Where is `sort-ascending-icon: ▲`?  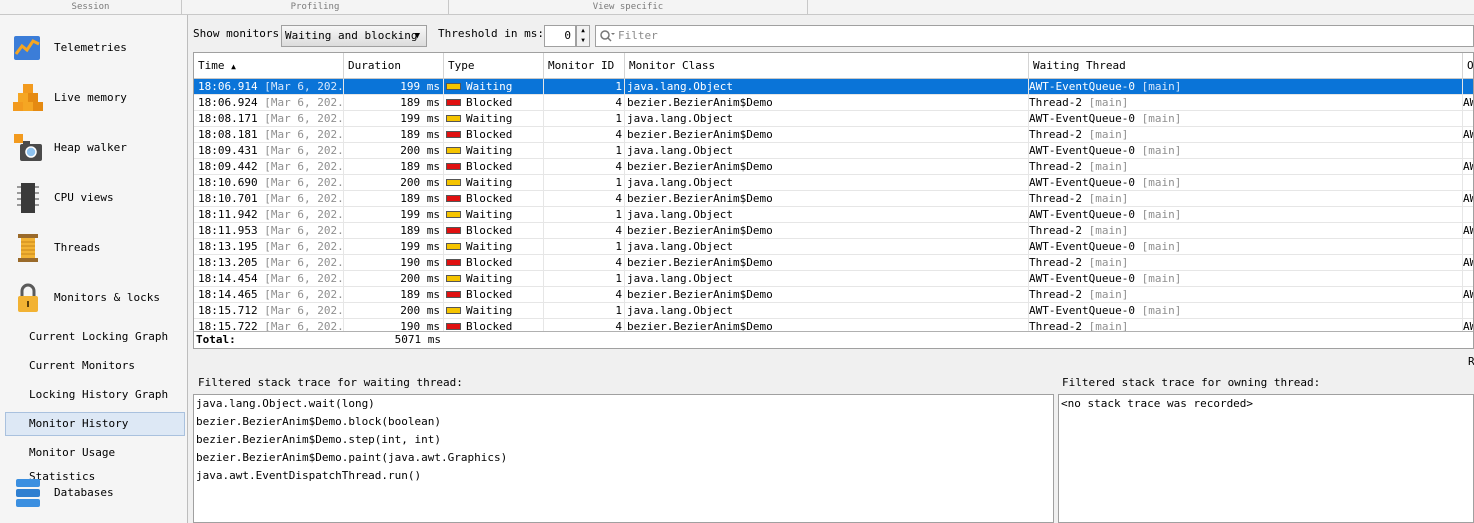
sort-ascending-icon: ▲ is located at coordinates (233, 66).